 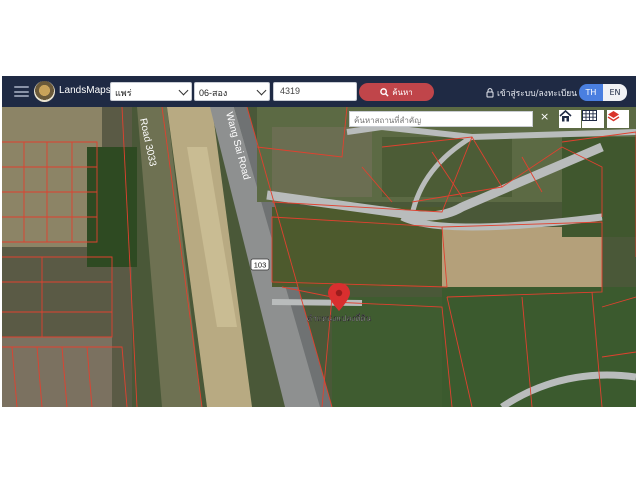 What do you see at coordinates (589, 115) in the screenshot?
I see `grid-icon` at bounding box center [589, 115].